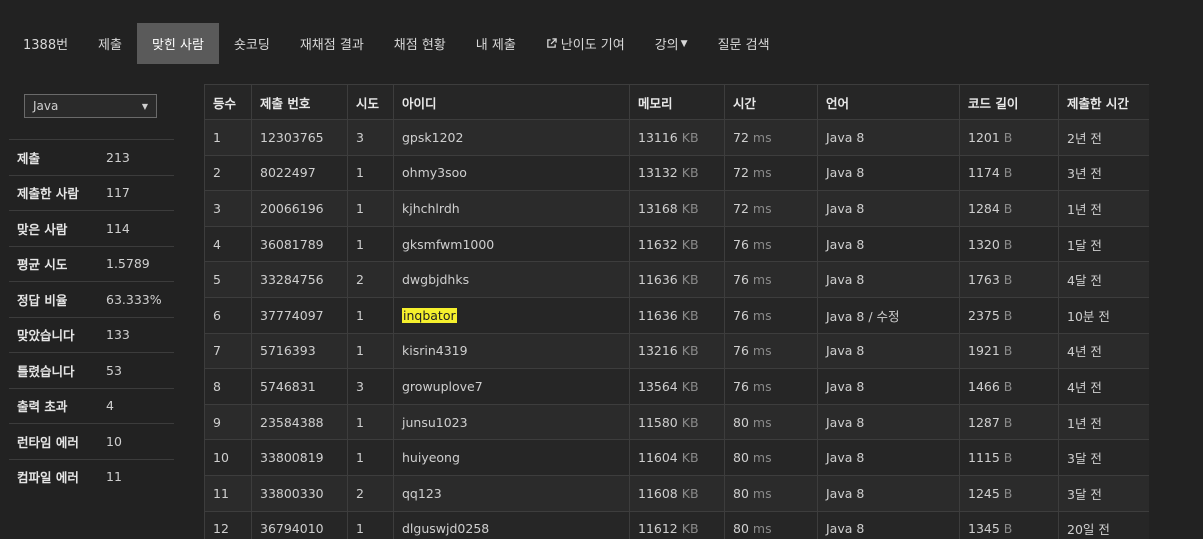  What do you see at coordinates (744, 43) in the screenshot?
I see `tab-question-search: 질문 검색` at bounding box center [744, 43].